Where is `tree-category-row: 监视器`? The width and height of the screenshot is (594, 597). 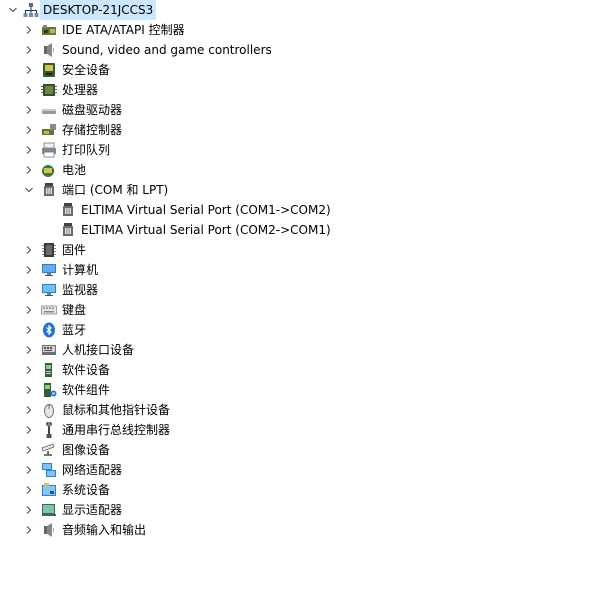 tree-category-row: 监视器 is located at coordinates (297, 290).